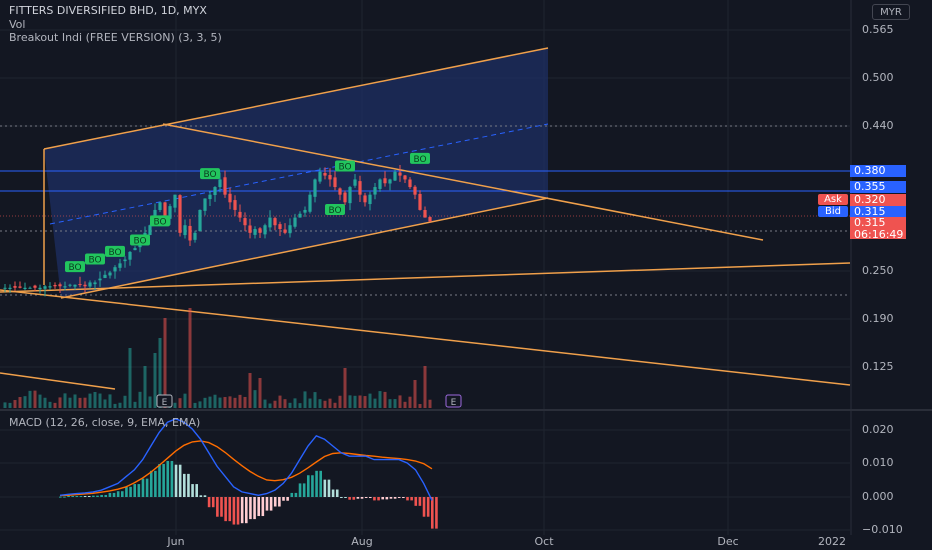 The height and width of the screenshot is (550, 932). I want to click on price-axis-tick: 0.190, so click(878, 318).